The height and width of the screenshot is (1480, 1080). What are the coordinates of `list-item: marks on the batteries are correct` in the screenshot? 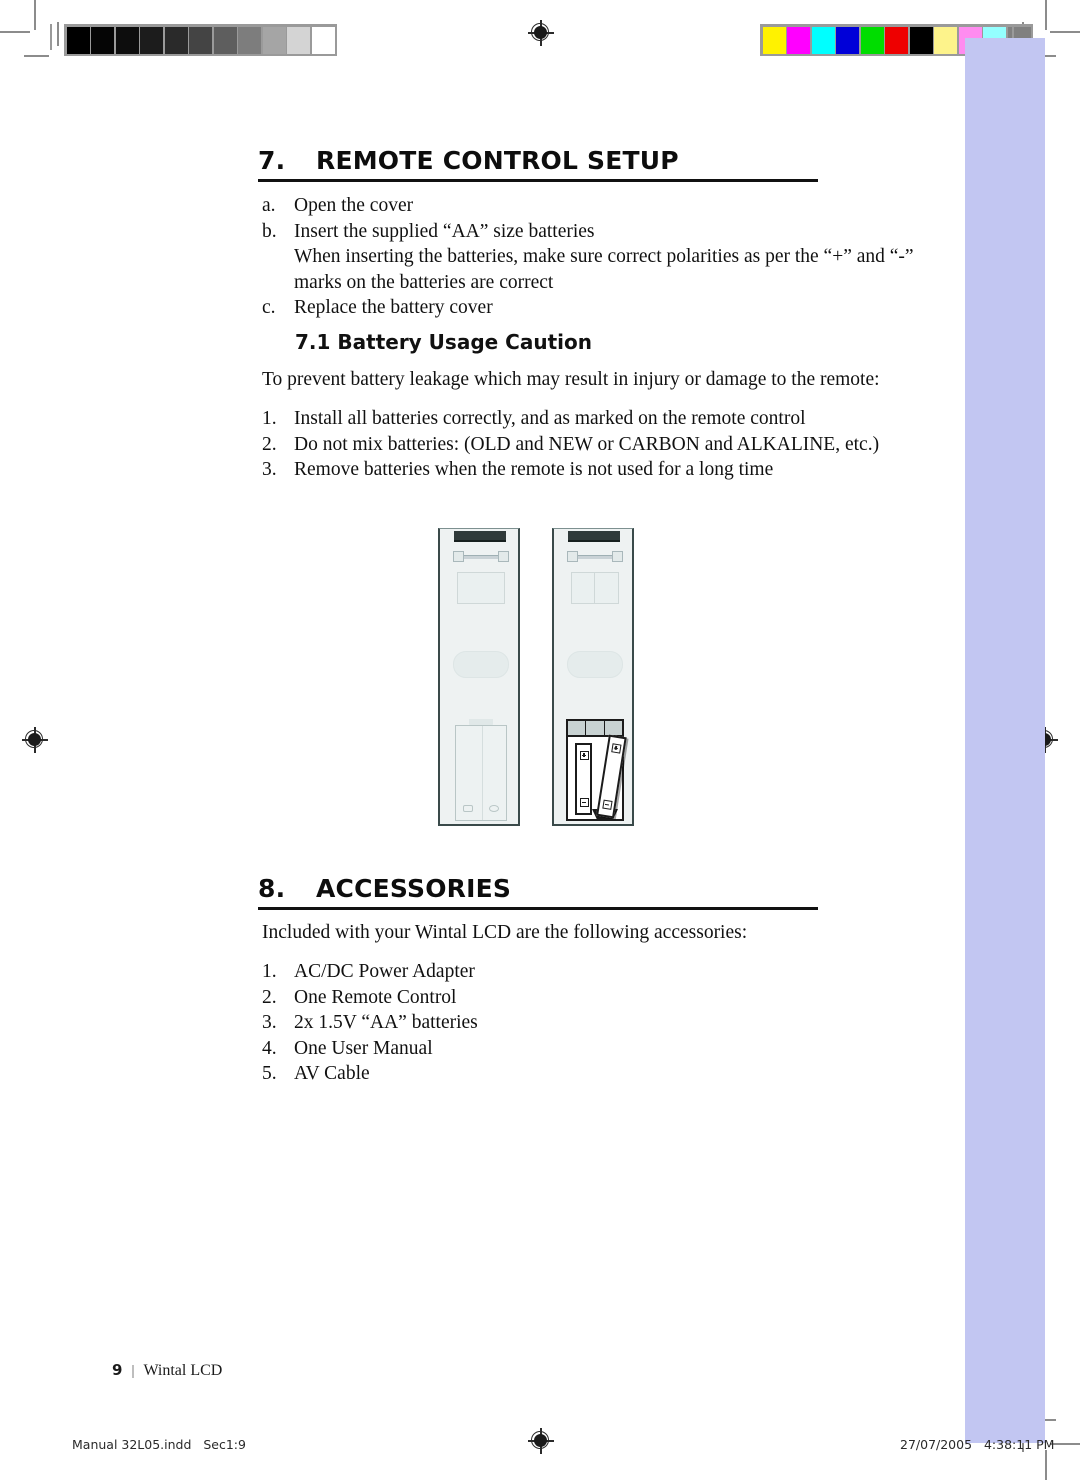 It's located at (588, 283).